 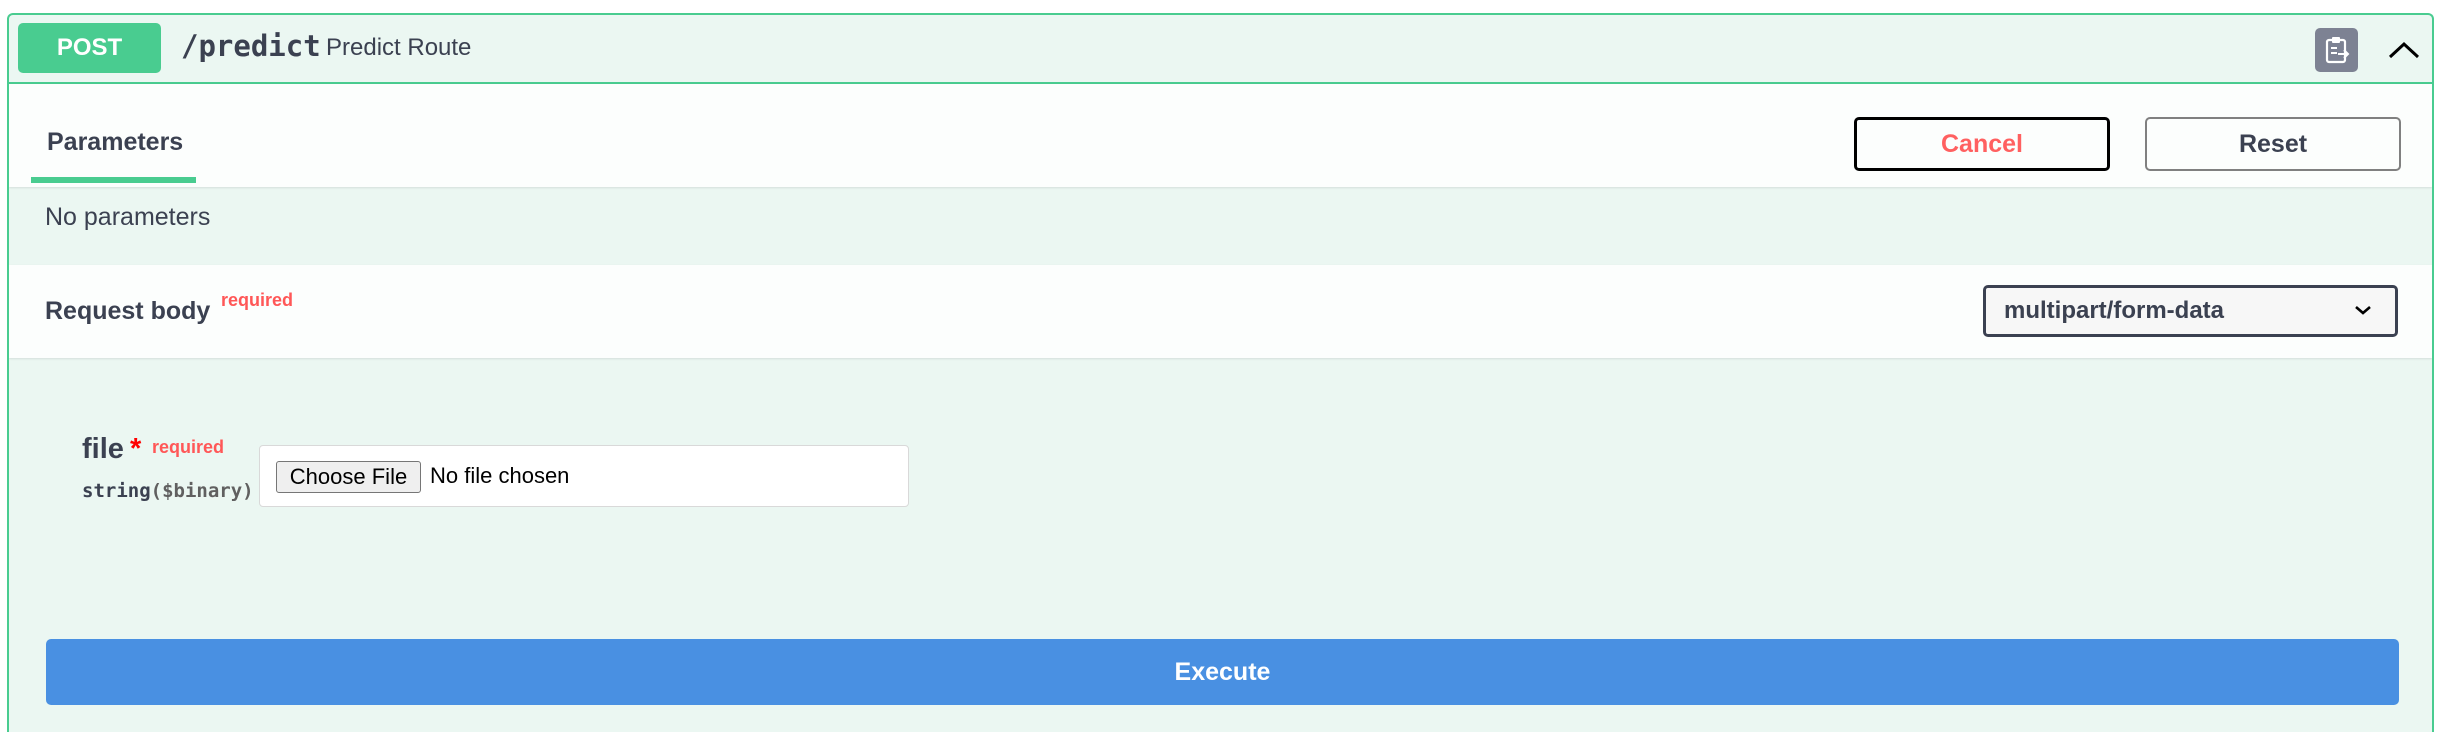 I want to click on chevron-down-icon, so click(x=2363, y=310).